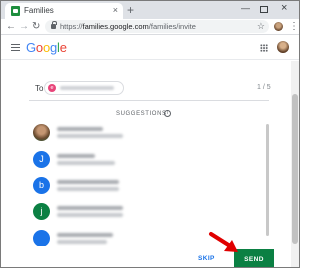 The height and width of the screenshot is (268, 320). Describe the element at coordinates (264, 87) in the screenshot. I see `invite-counter: 1 / 5` at that location.